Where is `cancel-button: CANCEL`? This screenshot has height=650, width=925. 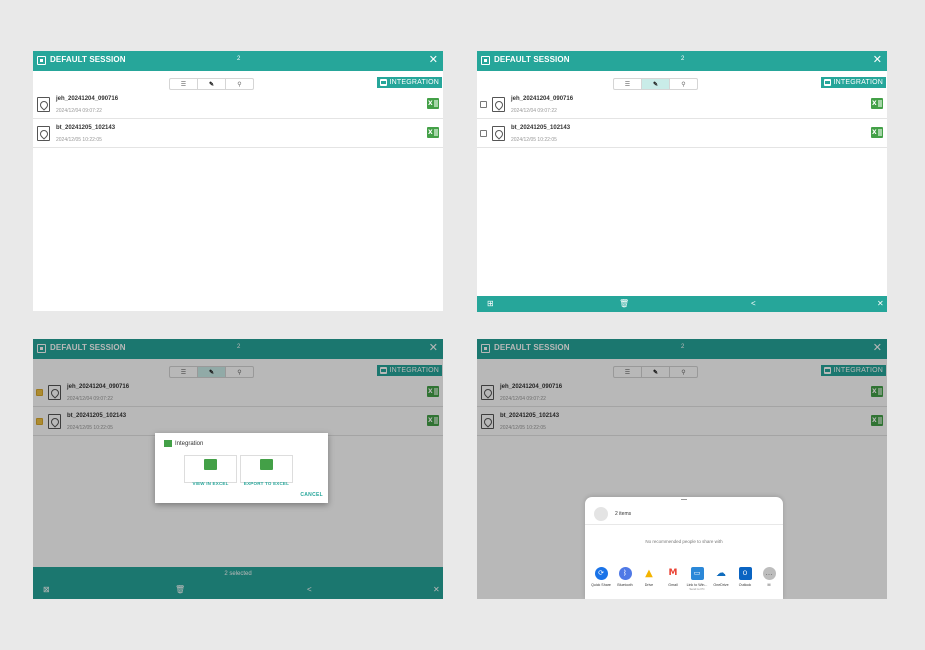 cancel-button: CANCEL is located at coordinates (311, 495).